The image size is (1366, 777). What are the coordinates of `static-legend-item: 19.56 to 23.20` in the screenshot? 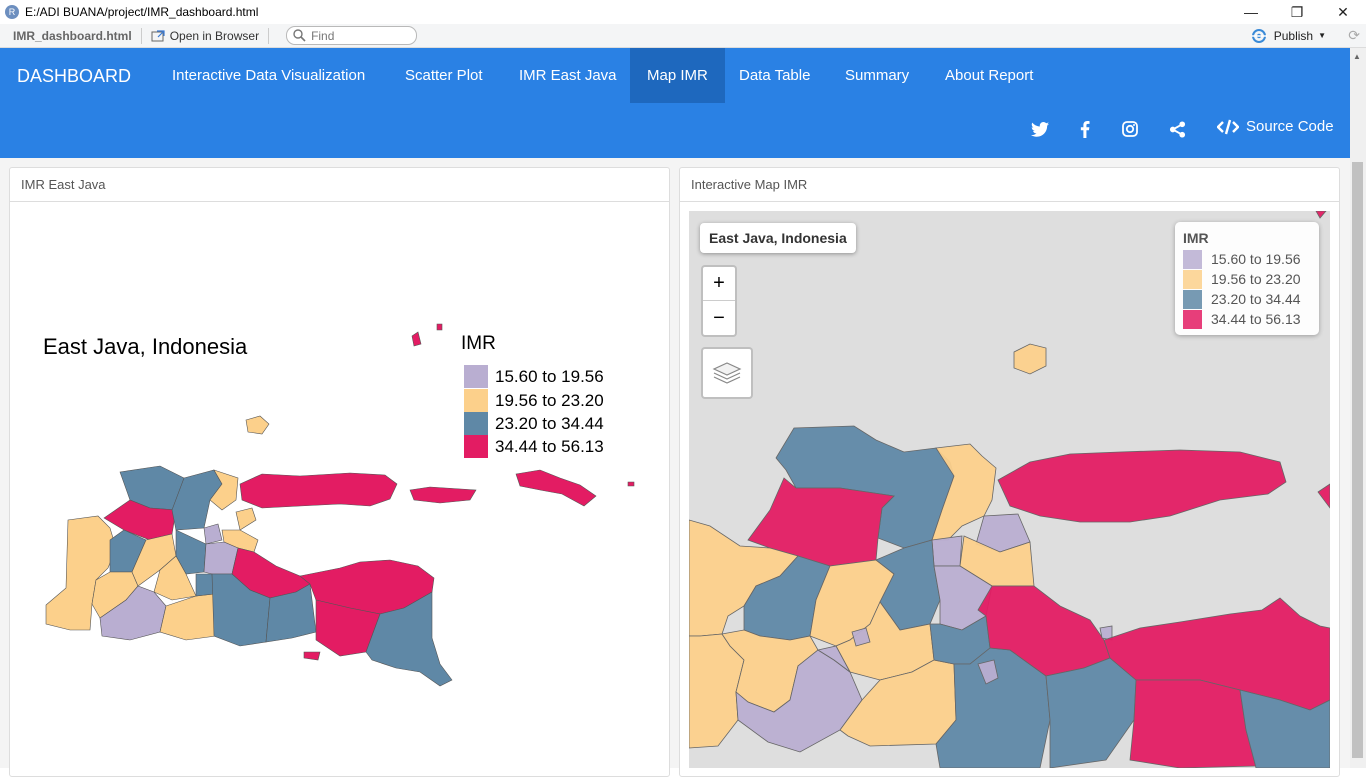 It's located at (534, 400).